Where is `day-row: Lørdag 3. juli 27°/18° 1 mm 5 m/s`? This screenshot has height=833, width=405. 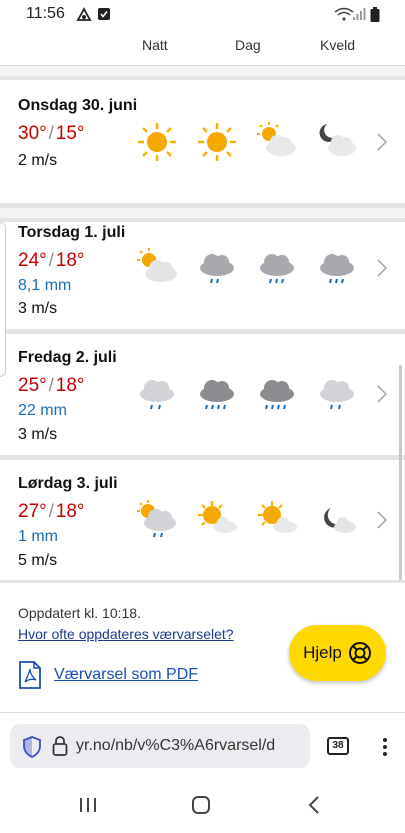
day-row: Lørdag 3. juli 27°/18° 1 mm 5 m/s is located at coordinates (202, 520).